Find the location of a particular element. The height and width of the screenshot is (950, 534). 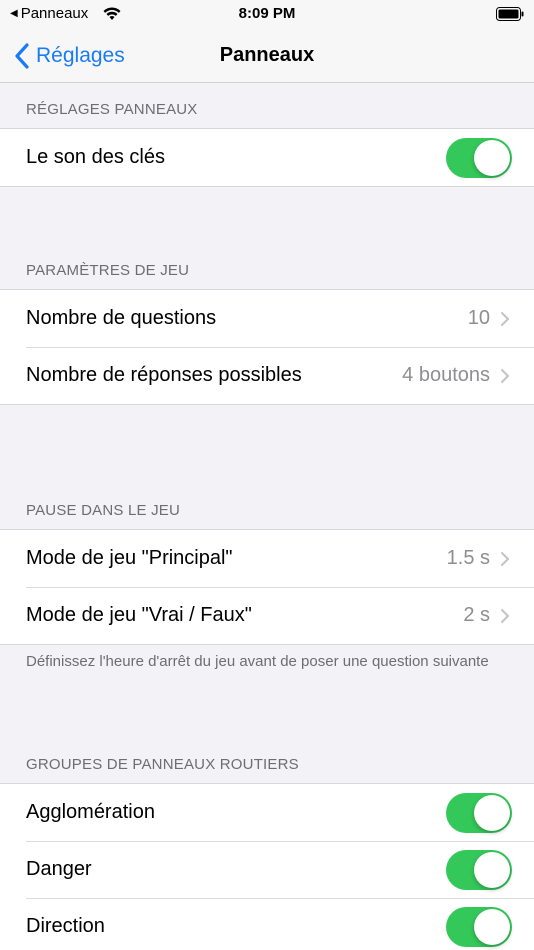

section-header-panneaux: RÉGLAGES PANNEAUX is located at coordinates (112, 109).